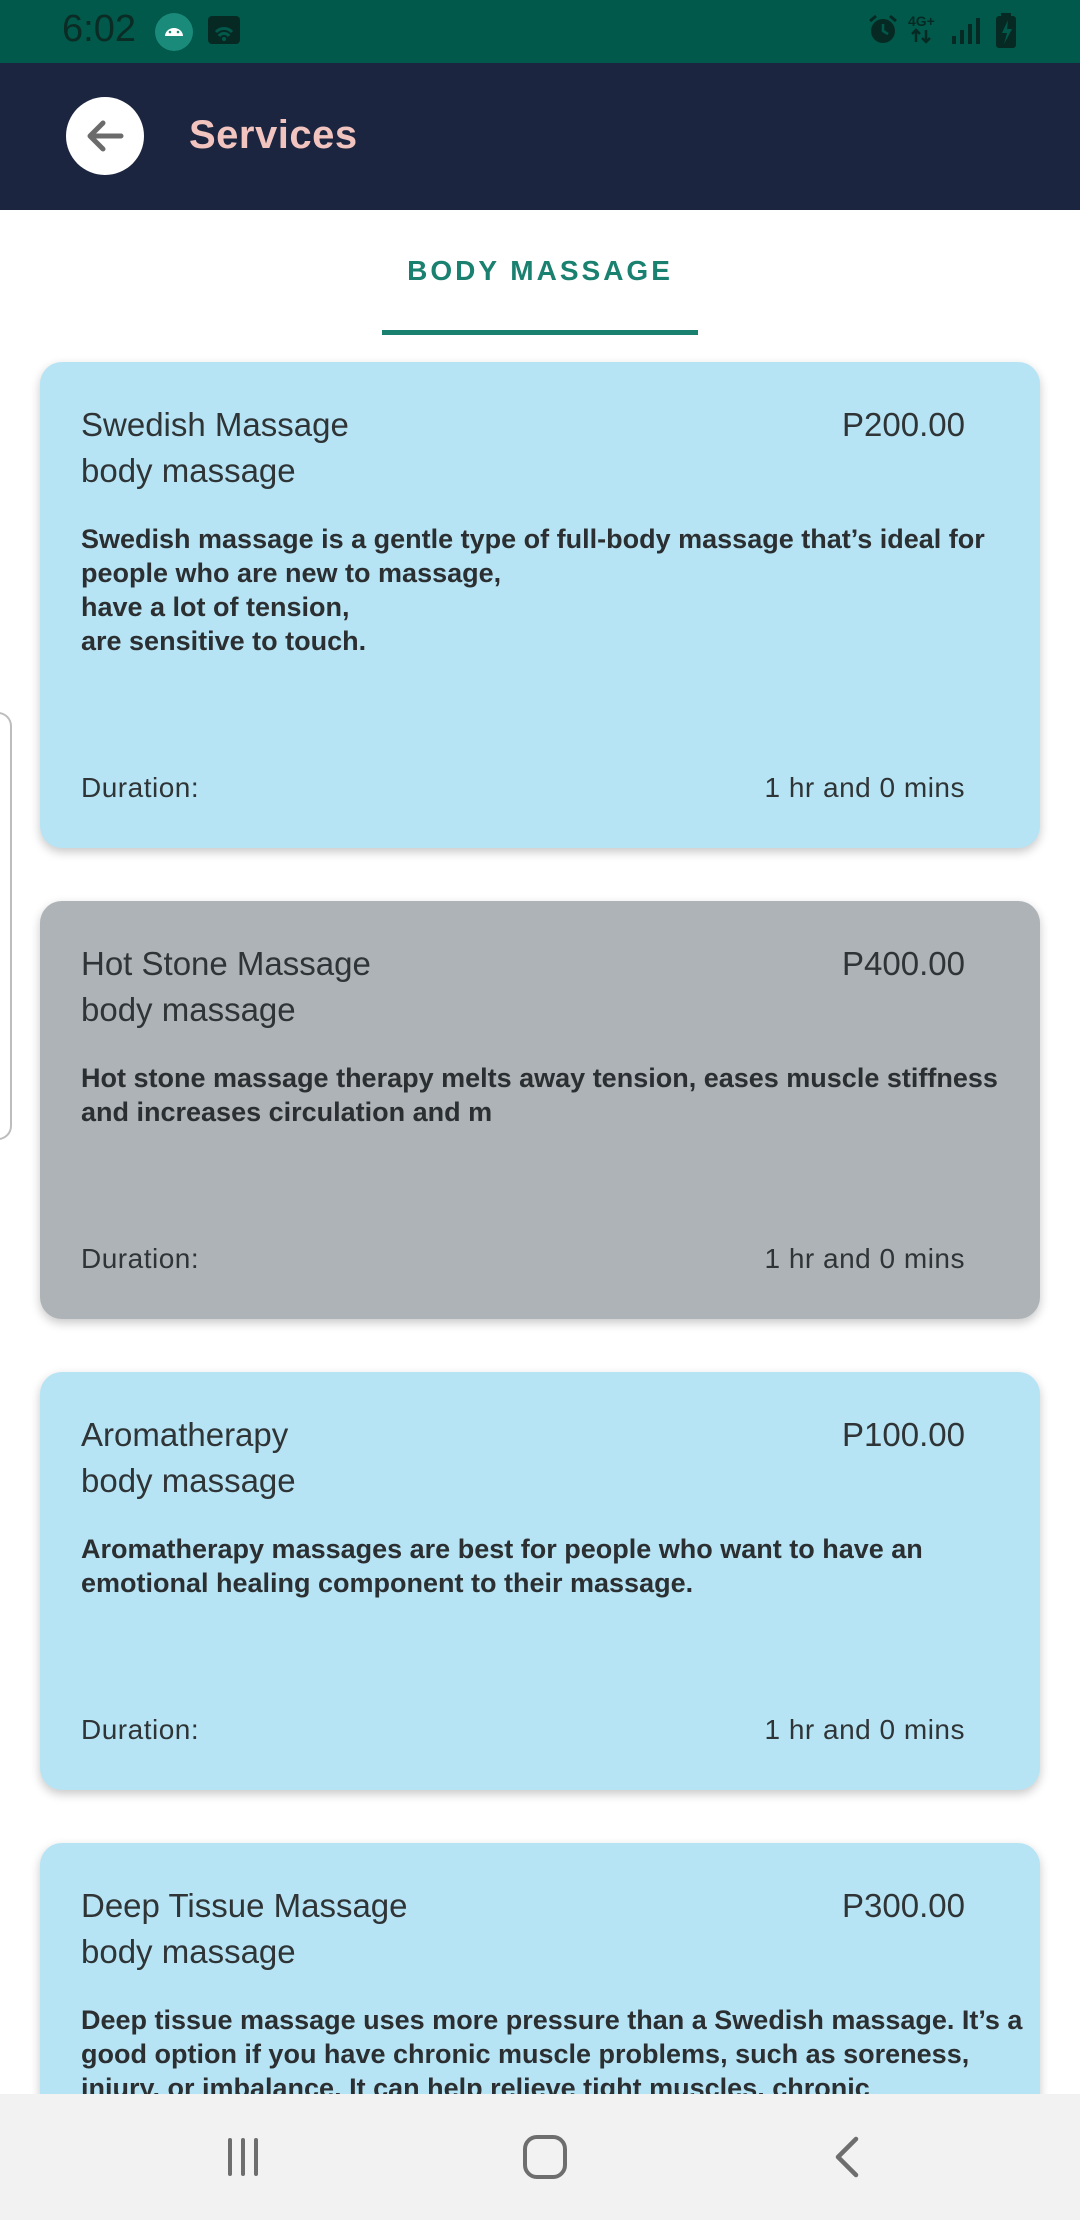  What do you see at coordinates (903, 424) in the screenshot?
I see `service-price: P200.00` at bounding box center [903, 424].